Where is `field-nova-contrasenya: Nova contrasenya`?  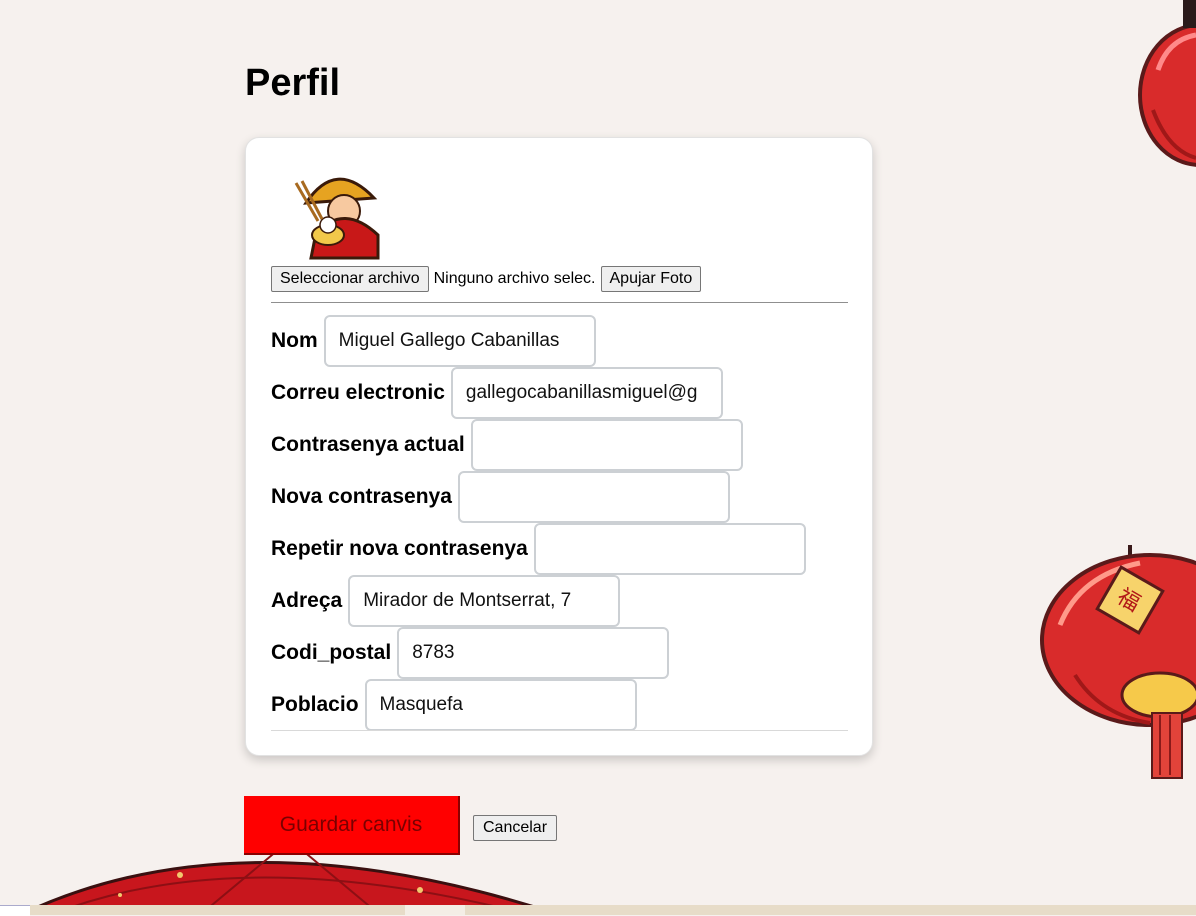
field-nova-contrasenya: Nova contrasenya is located at coordinates (500, 497).